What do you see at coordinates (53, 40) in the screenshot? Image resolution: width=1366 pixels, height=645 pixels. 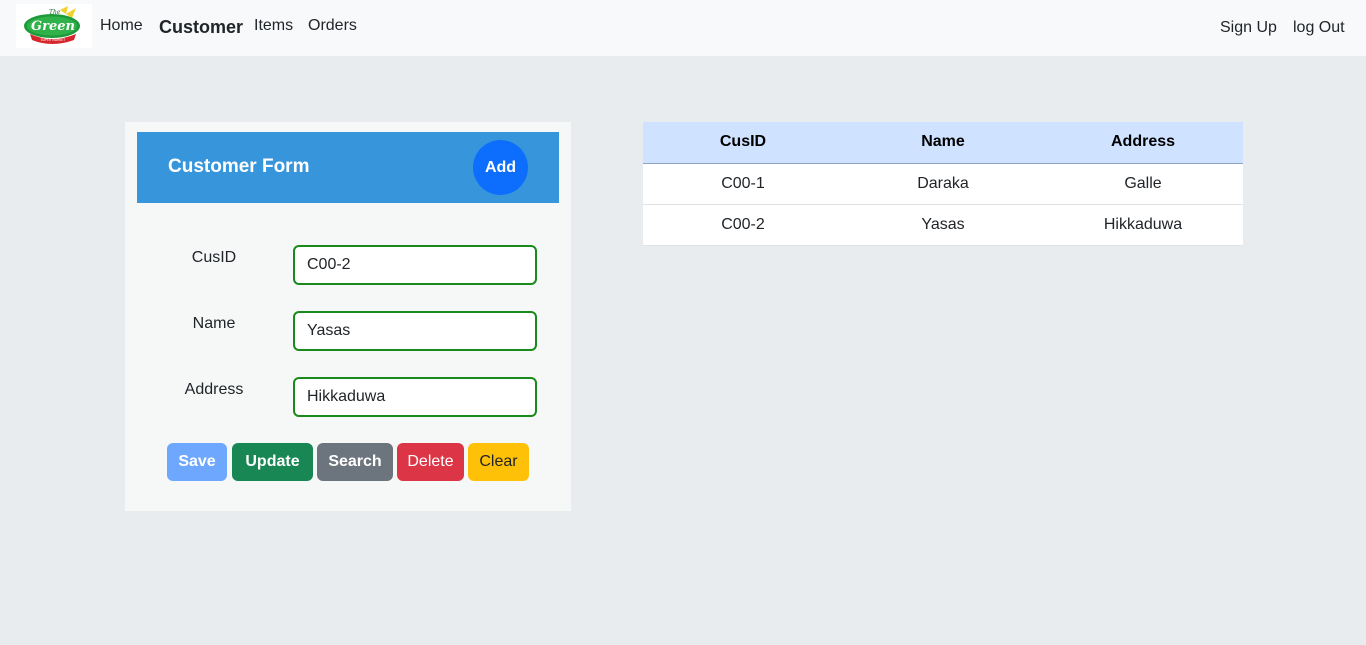 I see `logo-text-sub: SUPER MARKET` at bounding box center [53, 40].